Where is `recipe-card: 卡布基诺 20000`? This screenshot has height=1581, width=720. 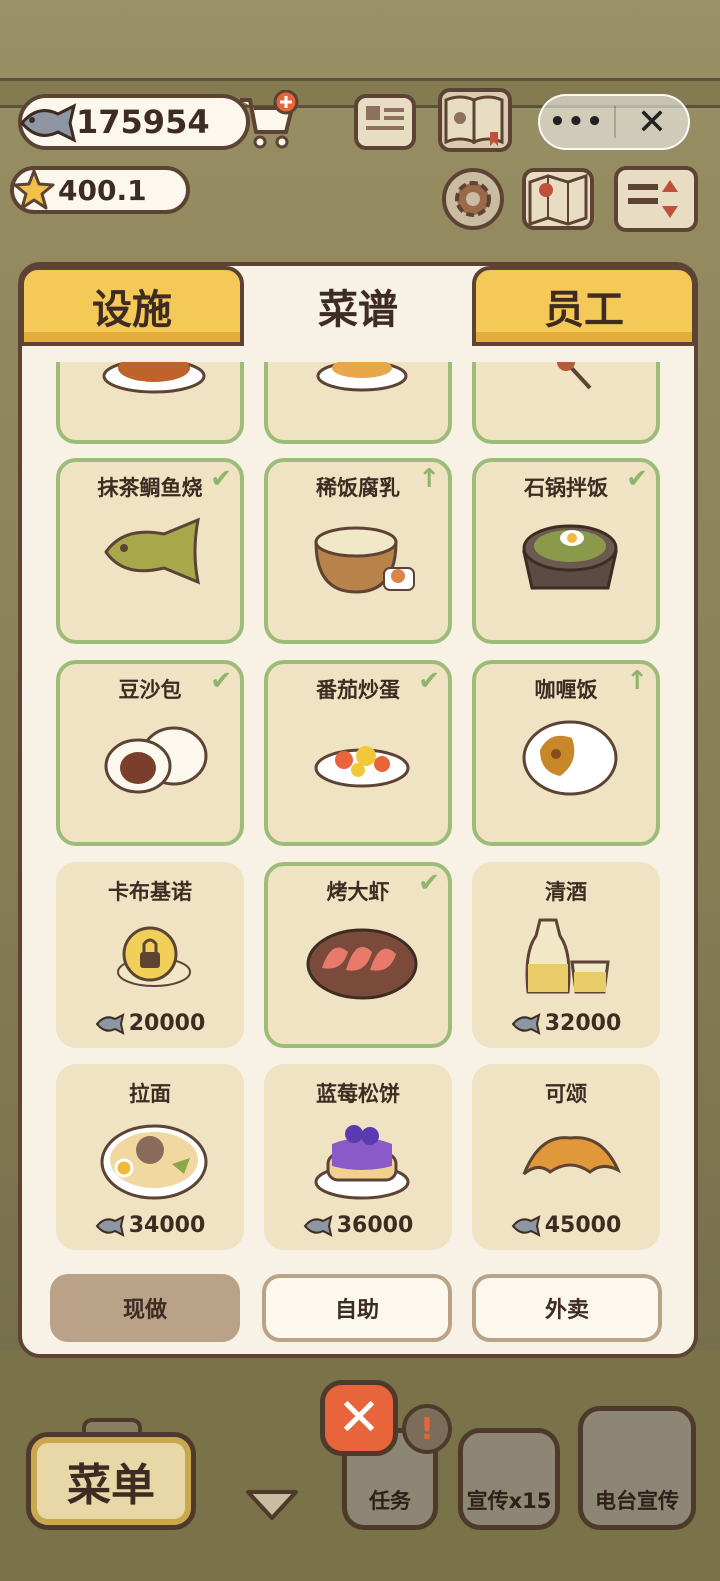
recipe-card: 卡布基诺 20000 is located at coordinates (150, 955).